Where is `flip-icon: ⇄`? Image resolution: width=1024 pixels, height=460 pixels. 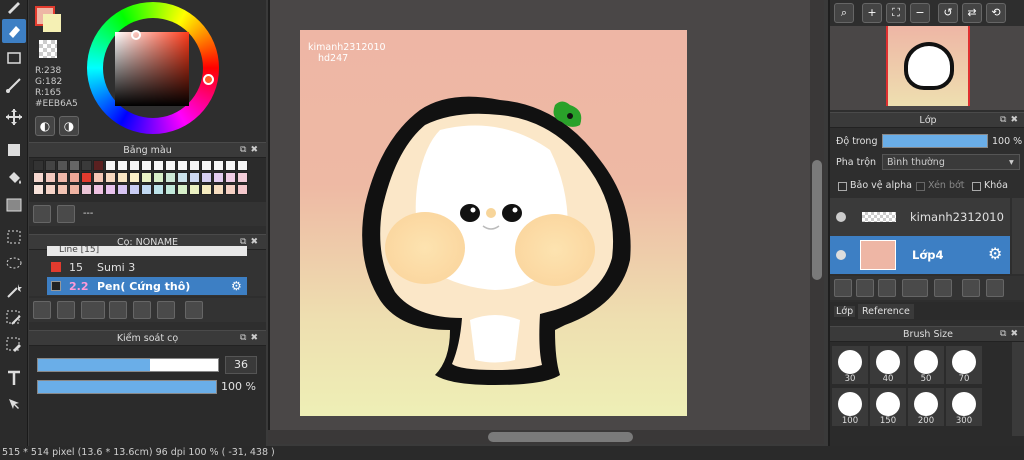 flip-icon: ⇄ is located at coordinates (972, 13).